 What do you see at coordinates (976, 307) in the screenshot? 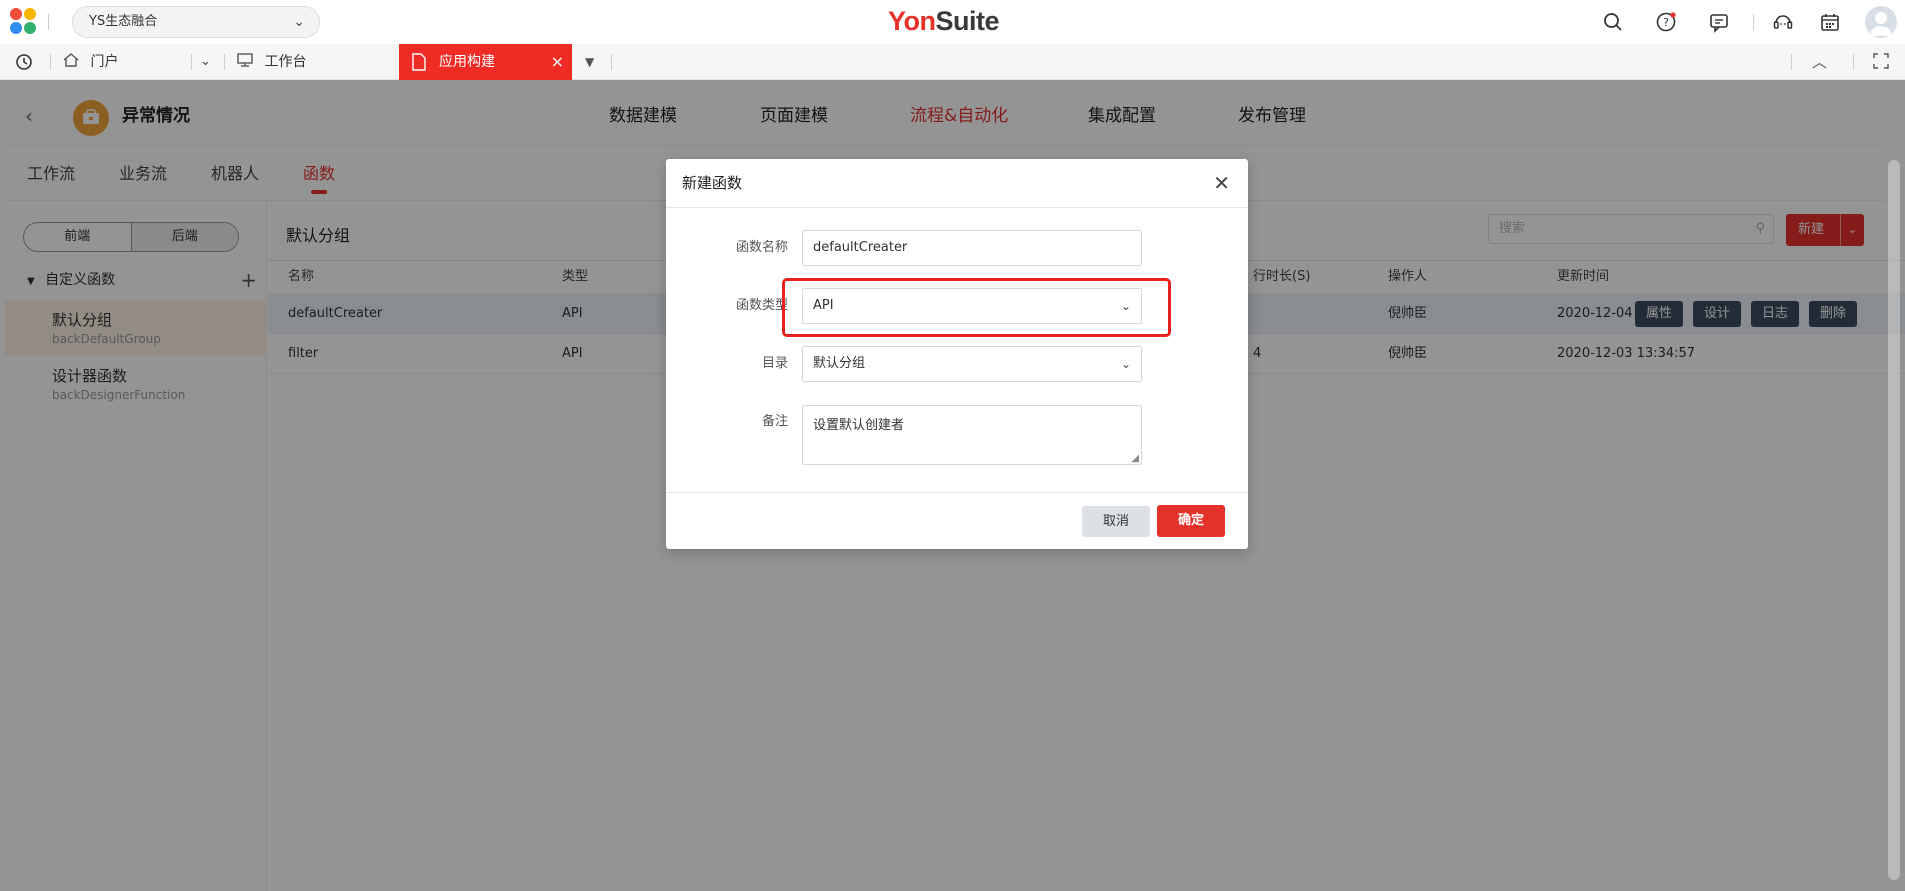
I see `highlight-box` at bounding box center [976, 307].